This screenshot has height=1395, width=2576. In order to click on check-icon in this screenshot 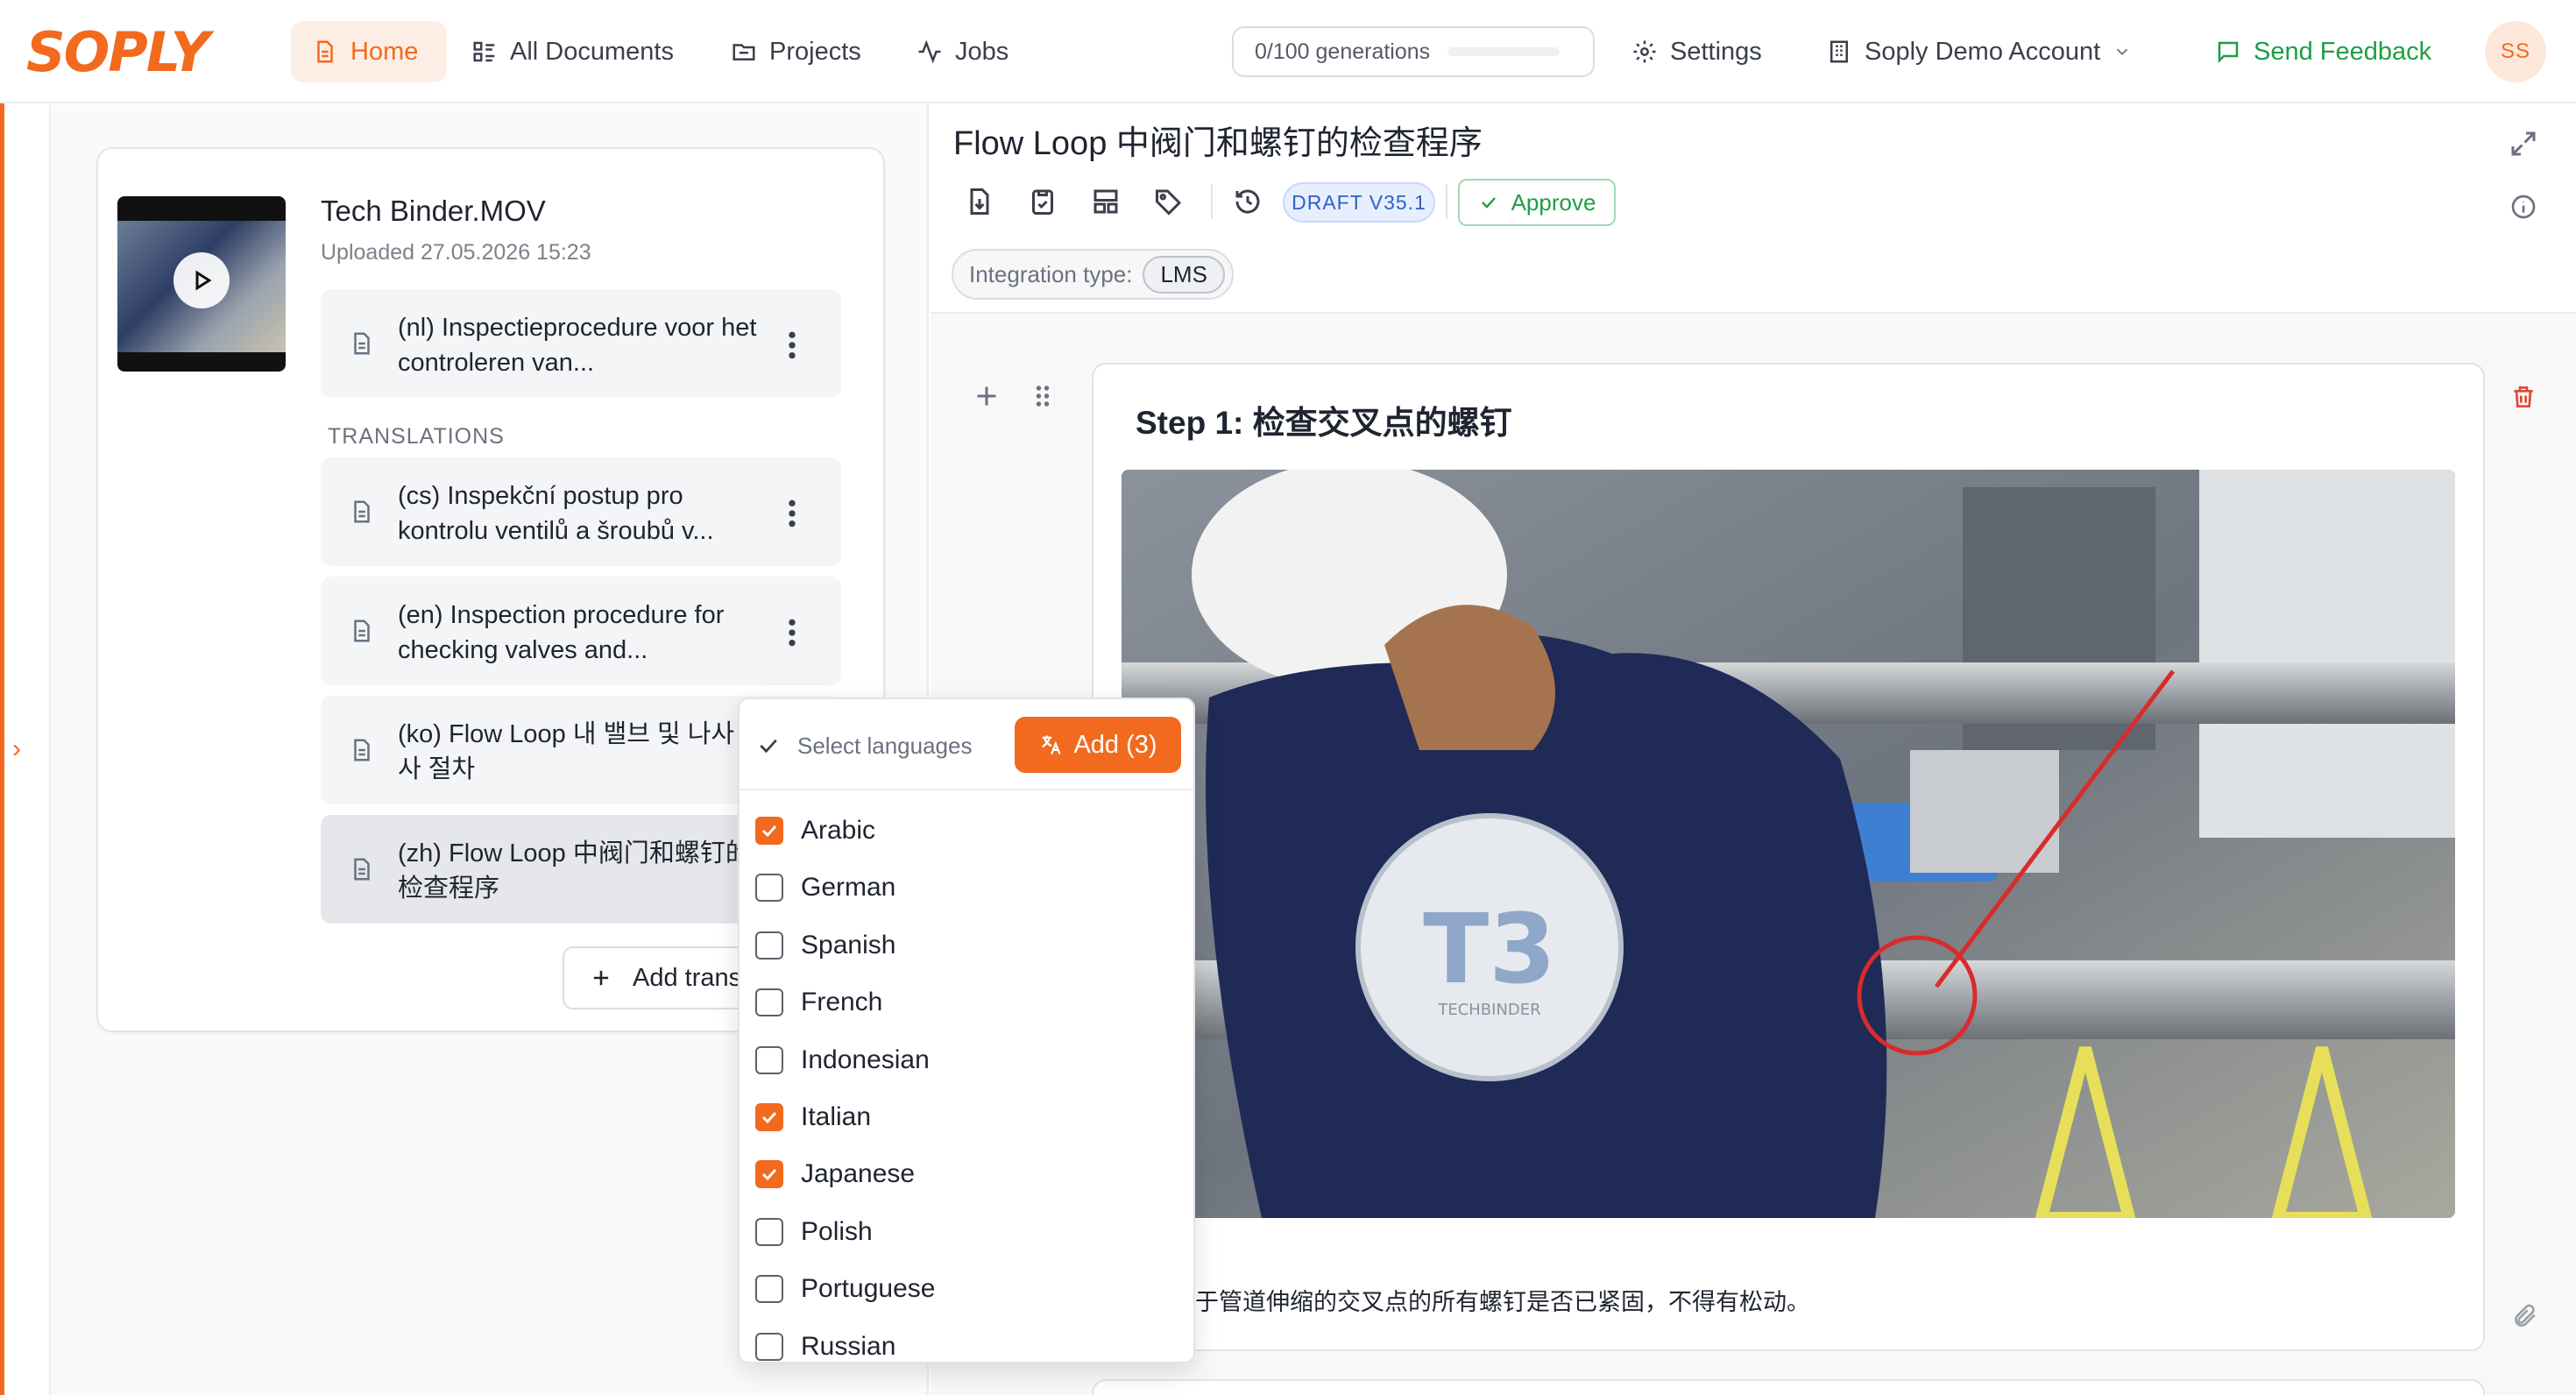, I will do `click(768, 746)`.